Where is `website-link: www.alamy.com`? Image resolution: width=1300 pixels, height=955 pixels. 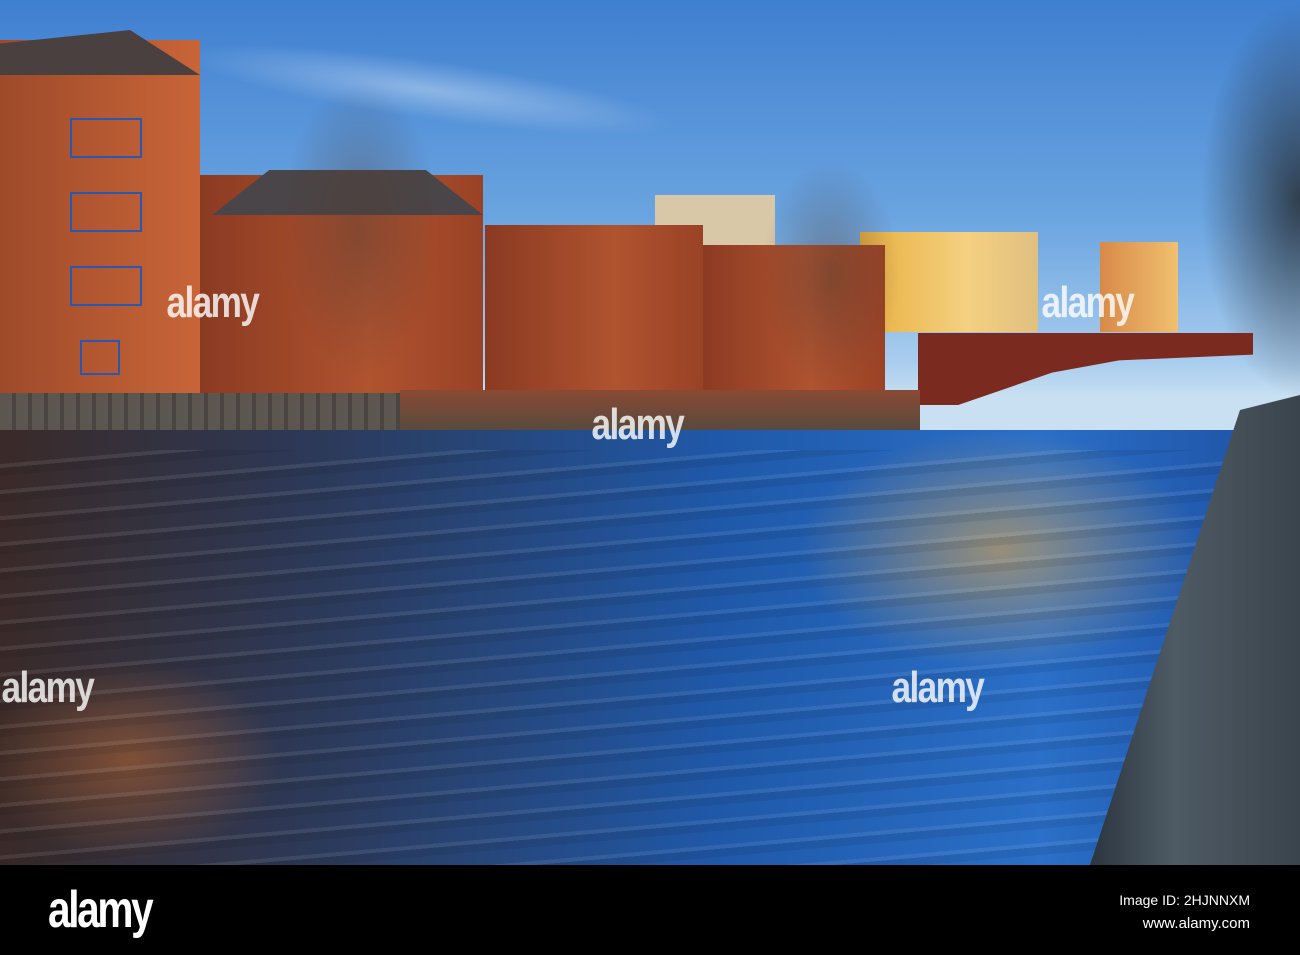 website-link: www.alamy.com is located at coordinates (1196, 923).